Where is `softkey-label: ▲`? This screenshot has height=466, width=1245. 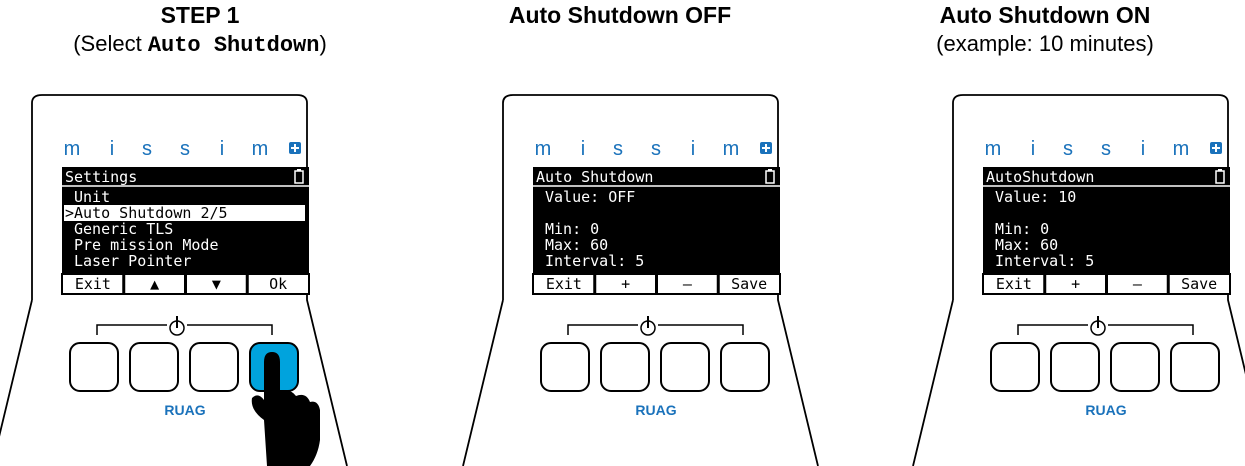 softkey-label: ▲ is located at coordinates (154, 284).